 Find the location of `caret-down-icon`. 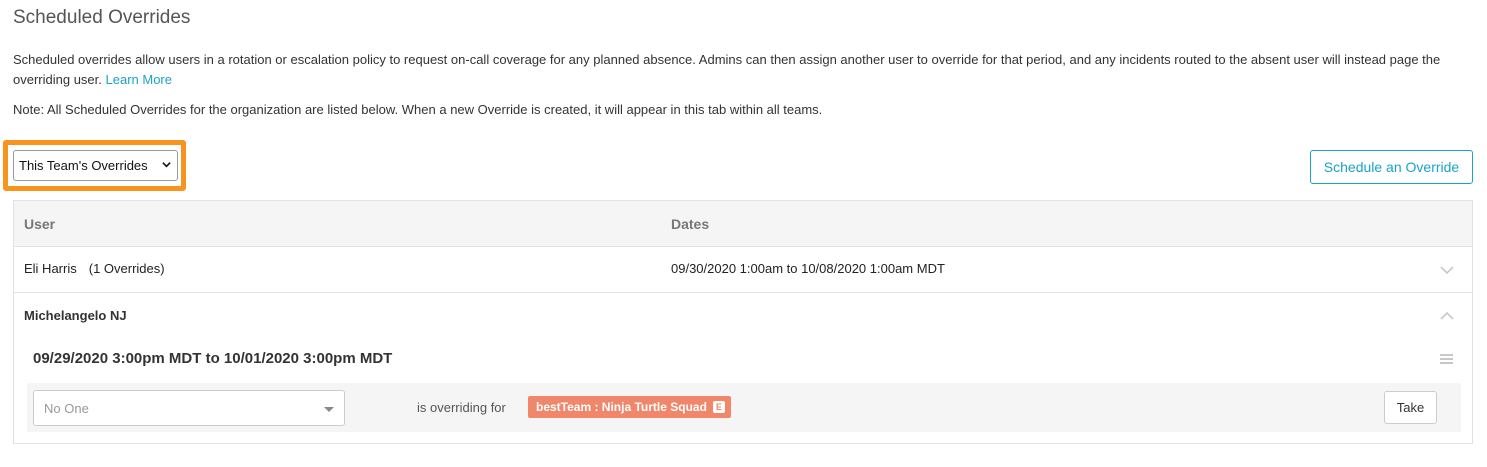

caret-down-icon is located at coordinates (329, 409).